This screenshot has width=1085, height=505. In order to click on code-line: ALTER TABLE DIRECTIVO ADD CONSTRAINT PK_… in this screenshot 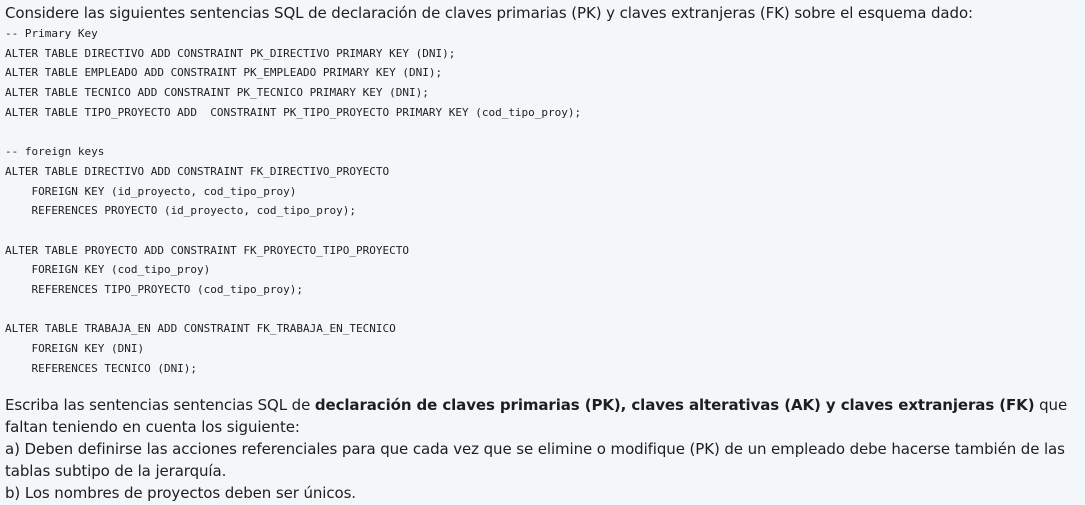, I will do `click(230, 53)`.